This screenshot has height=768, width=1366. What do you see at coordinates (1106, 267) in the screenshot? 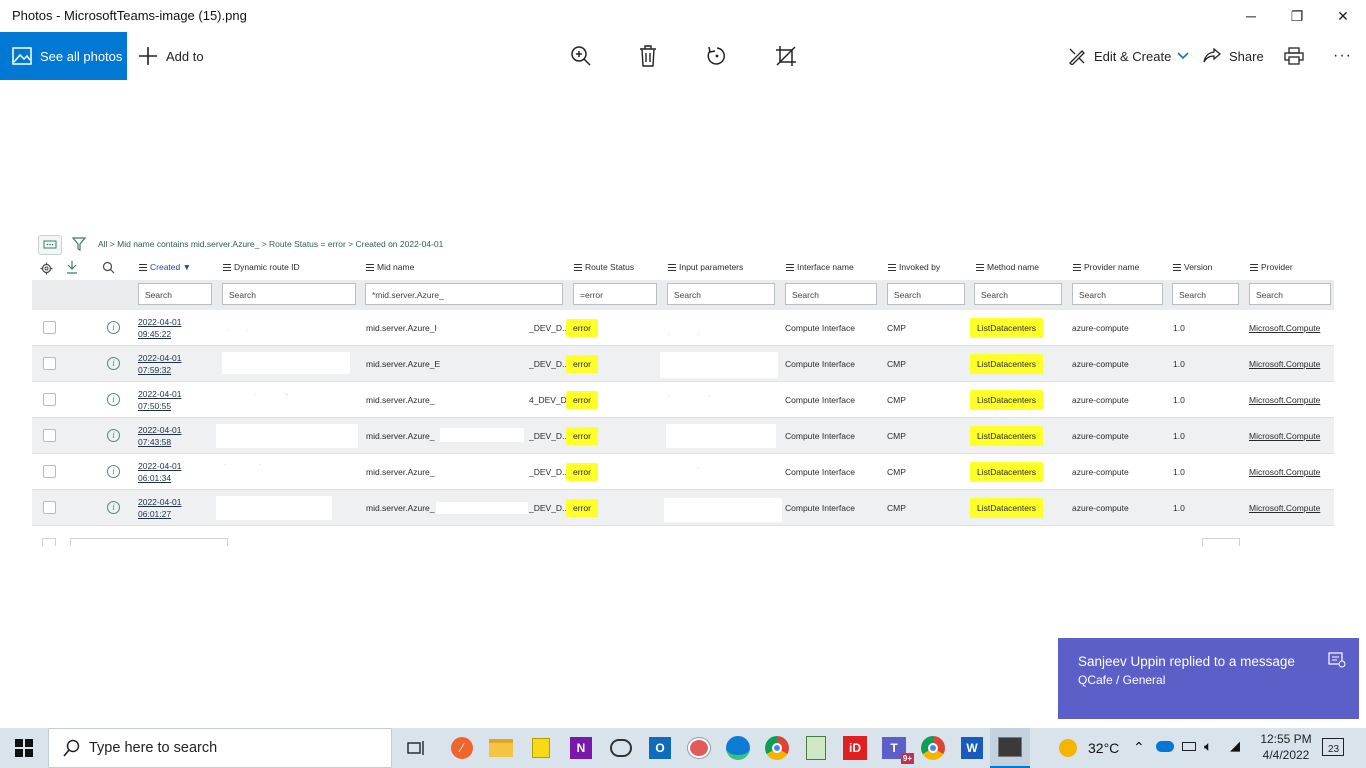
I see `col-header-provider-name: Provider name` at bounding box center [1106, 267].